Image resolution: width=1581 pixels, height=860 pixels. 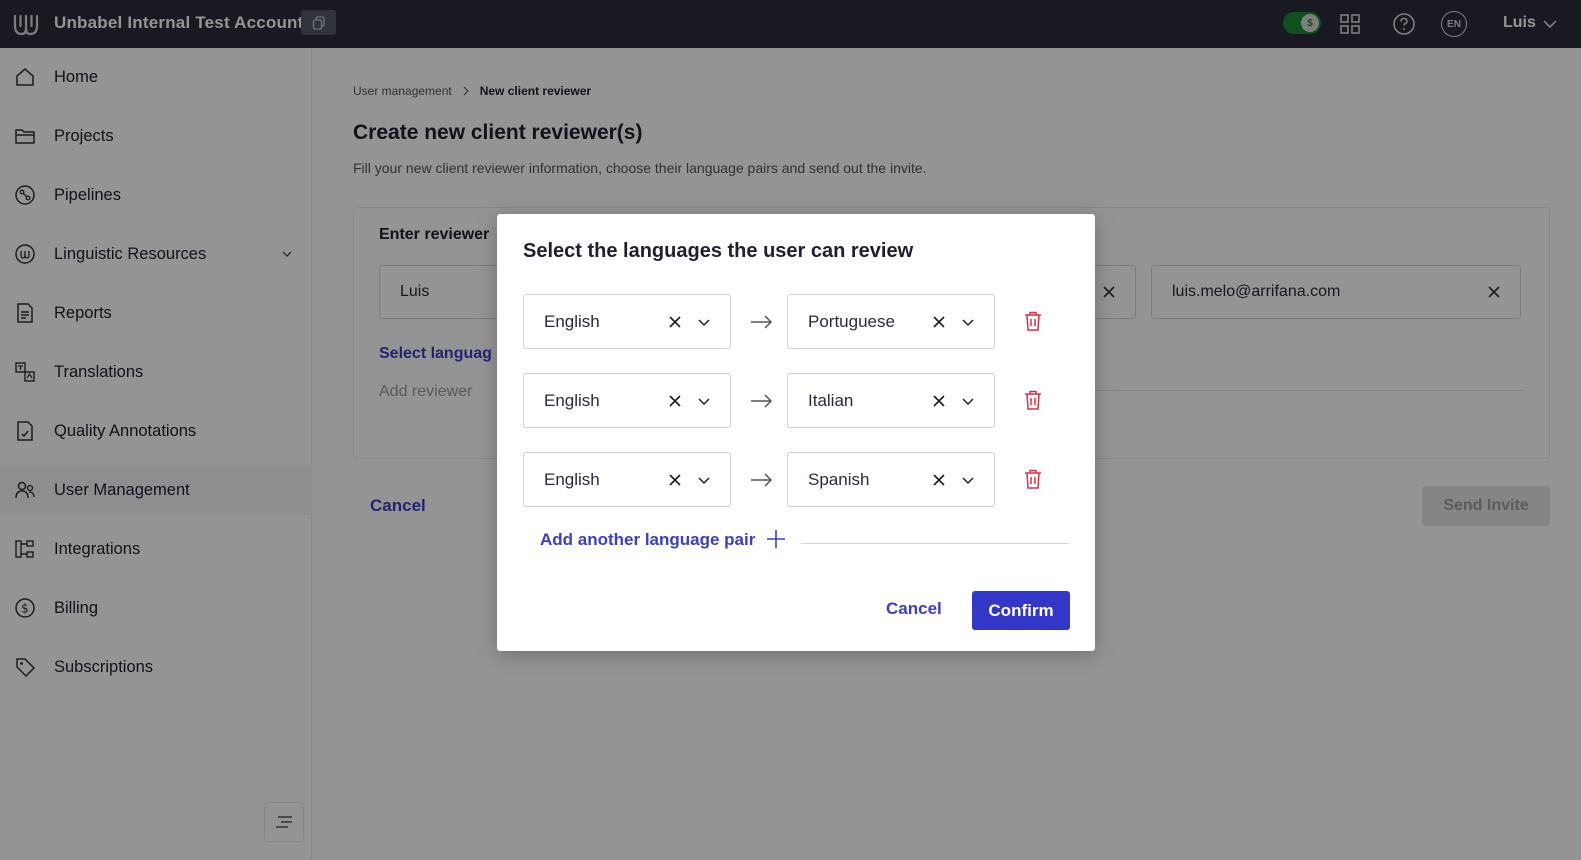 I want to click on target-language-select: Italian, so click(x=891, y=400).